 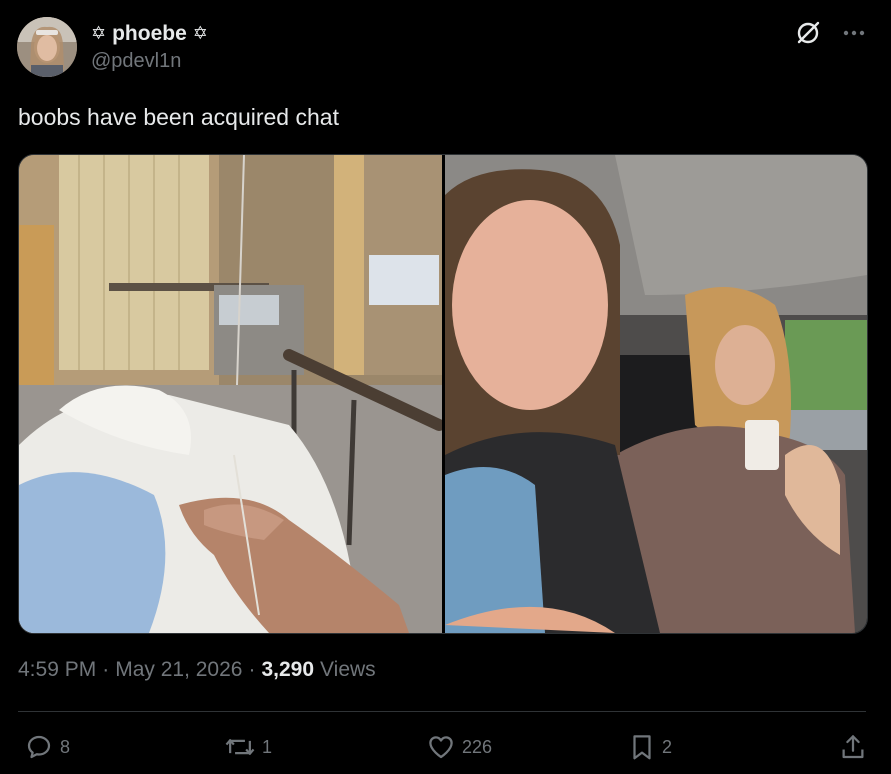 What do you see at coordinates (808, 33) in the screenshot?
I see `grok-icon` at bounding box center [808, 33].